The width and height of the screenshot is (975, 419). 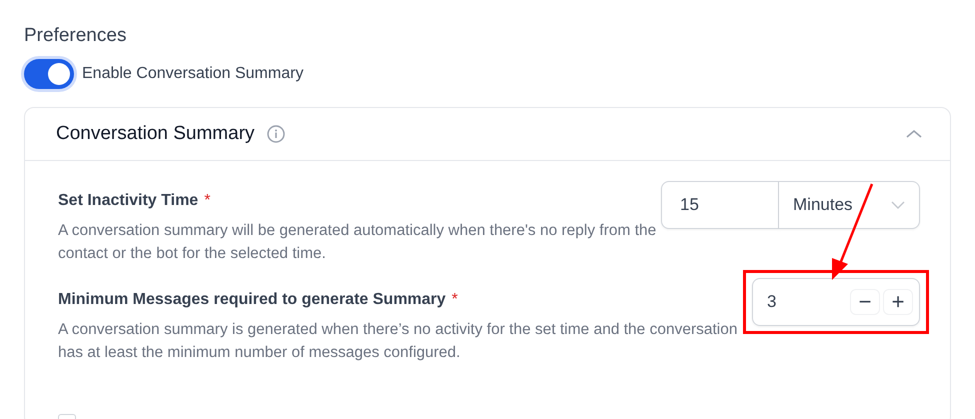 I want to click on section-title: Preferences, so click(x=76, y=36).